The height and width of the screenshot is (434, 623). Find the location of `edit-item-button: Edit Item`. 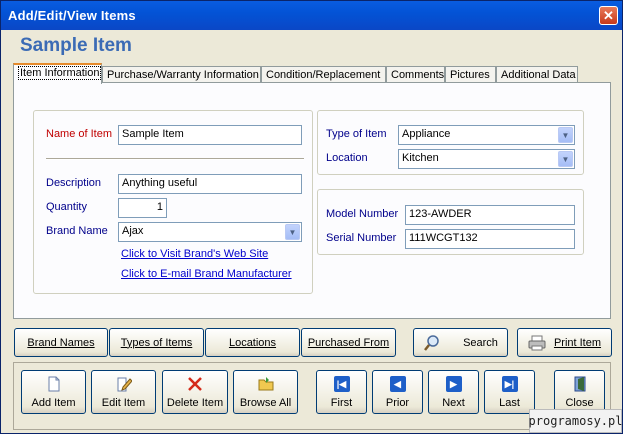

edit-item-button: Edit Item is located at coordinates (123, 392).